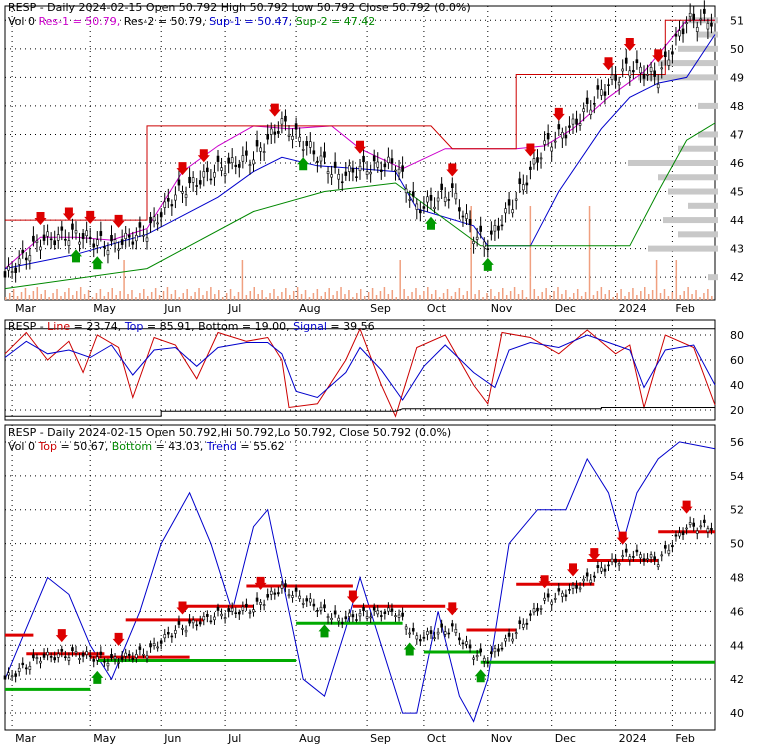  I want to click on y-tick-label: 46, so click(737, 611).